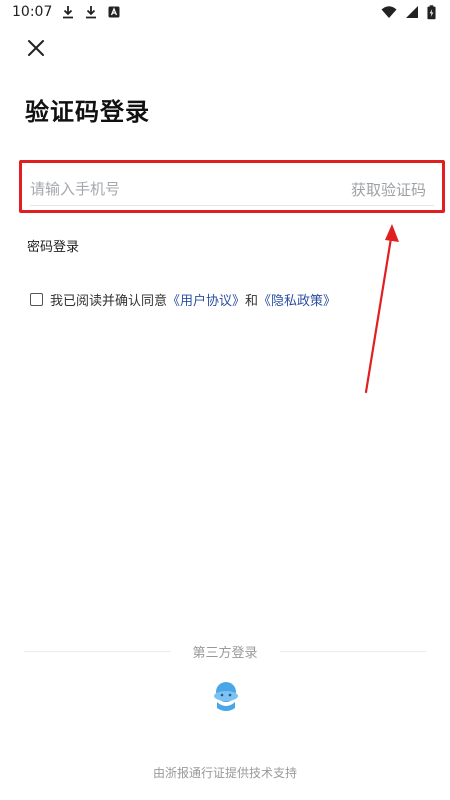 This screenshot has height=800, width=450. I want to click on divider-right, so click(353, 651).